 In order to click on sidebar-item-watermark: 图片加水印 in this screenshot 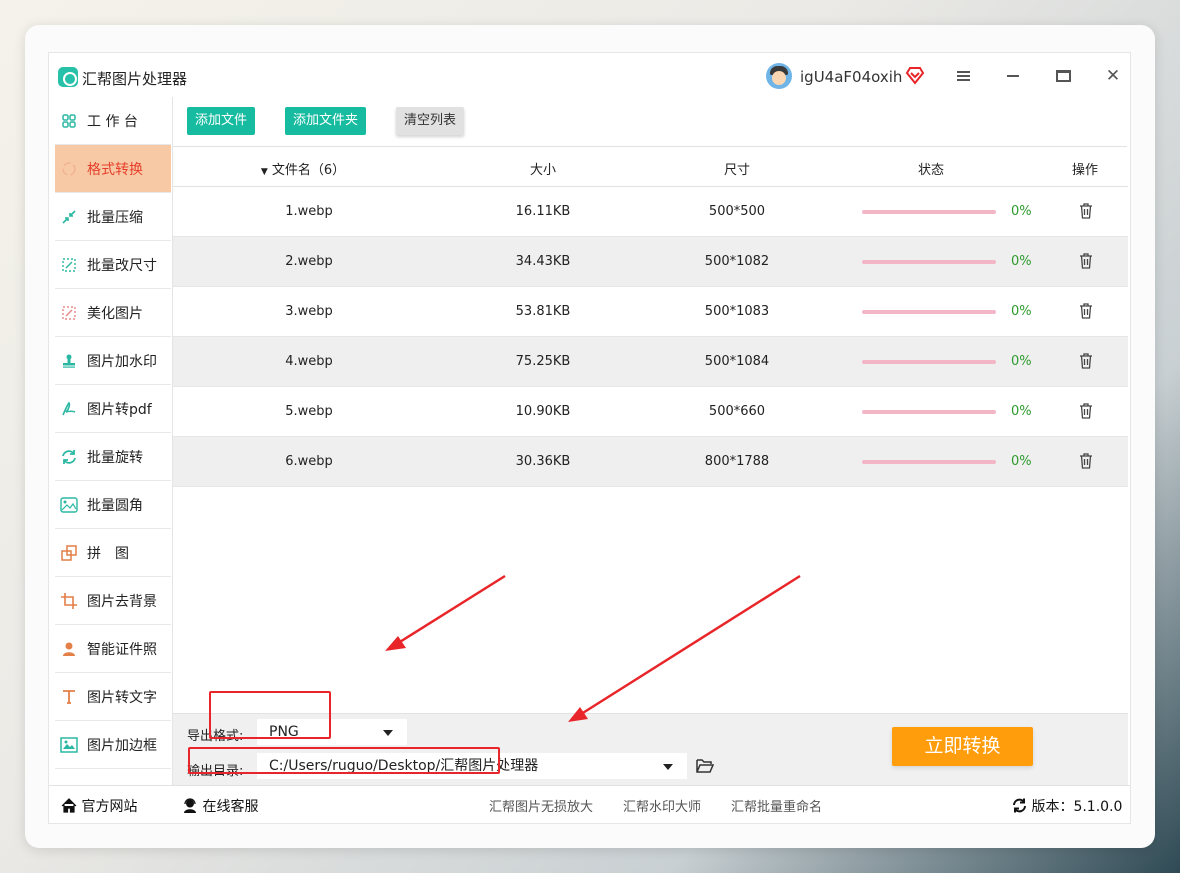, I will do `click(113, 361)`.